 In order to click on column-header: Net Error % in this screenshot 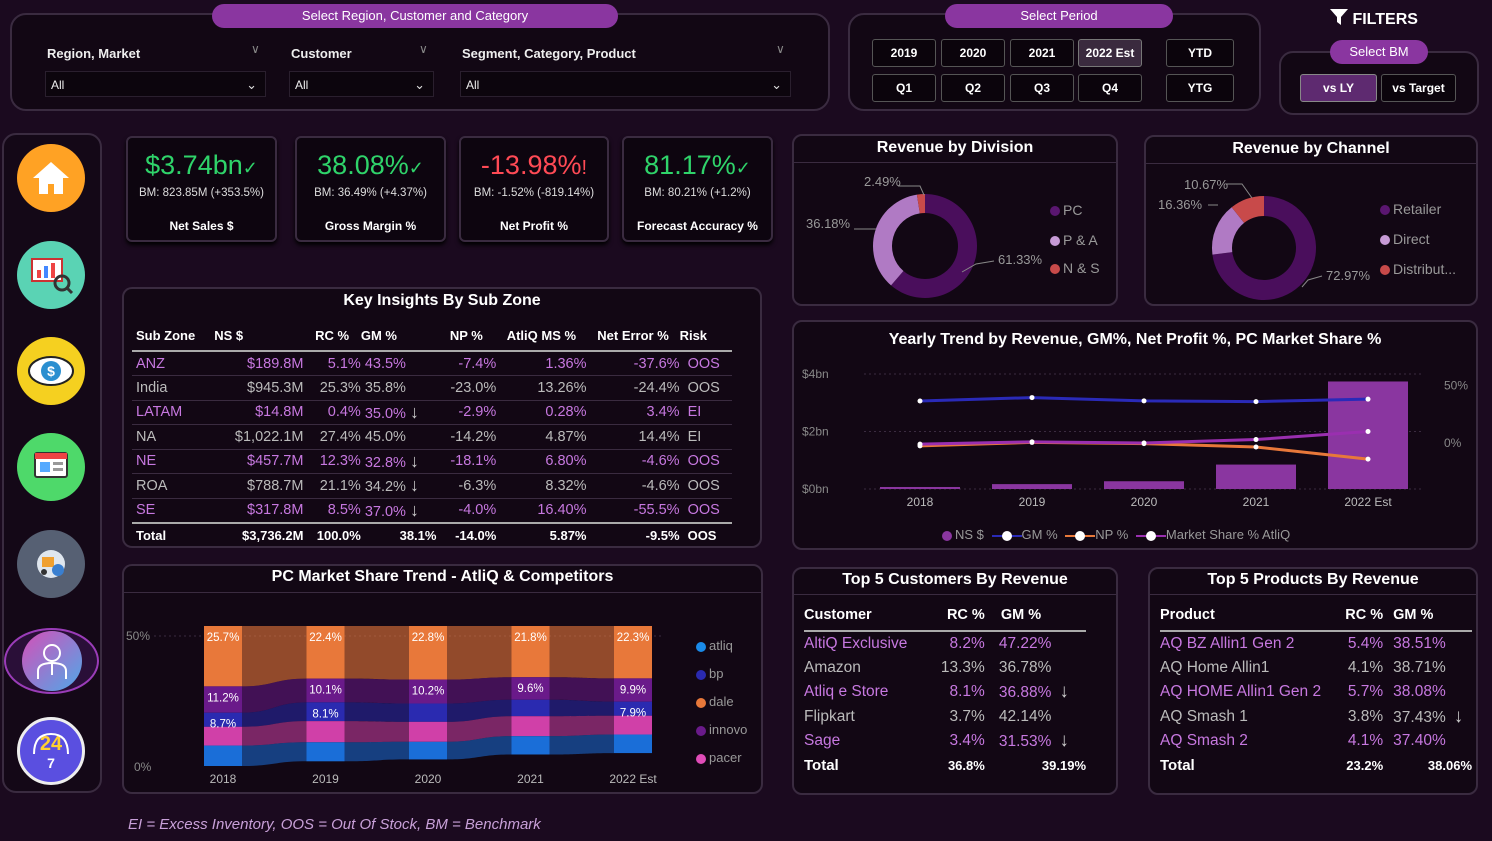, I will do `click(633, 336)`.